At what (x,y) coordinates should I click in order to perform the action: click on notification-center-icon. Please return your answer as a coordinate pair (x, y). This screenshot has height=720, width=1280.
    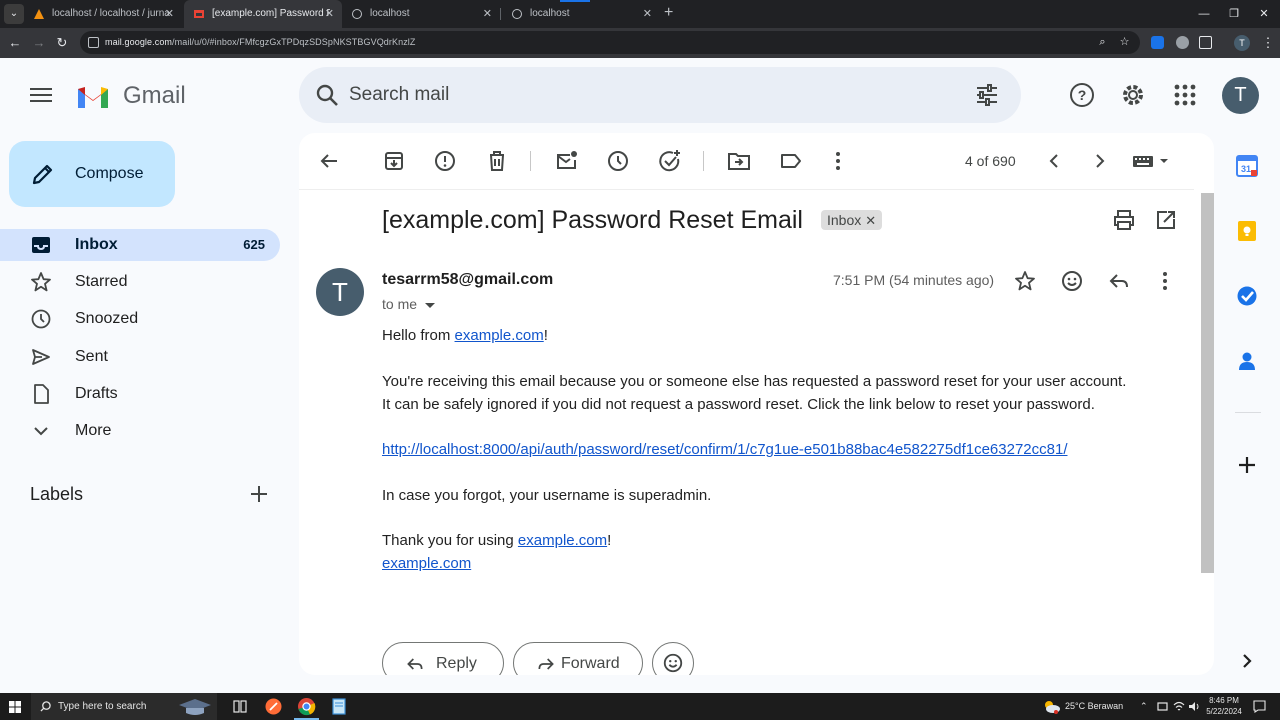
    Looking at the image, I should click on (1259, 706).